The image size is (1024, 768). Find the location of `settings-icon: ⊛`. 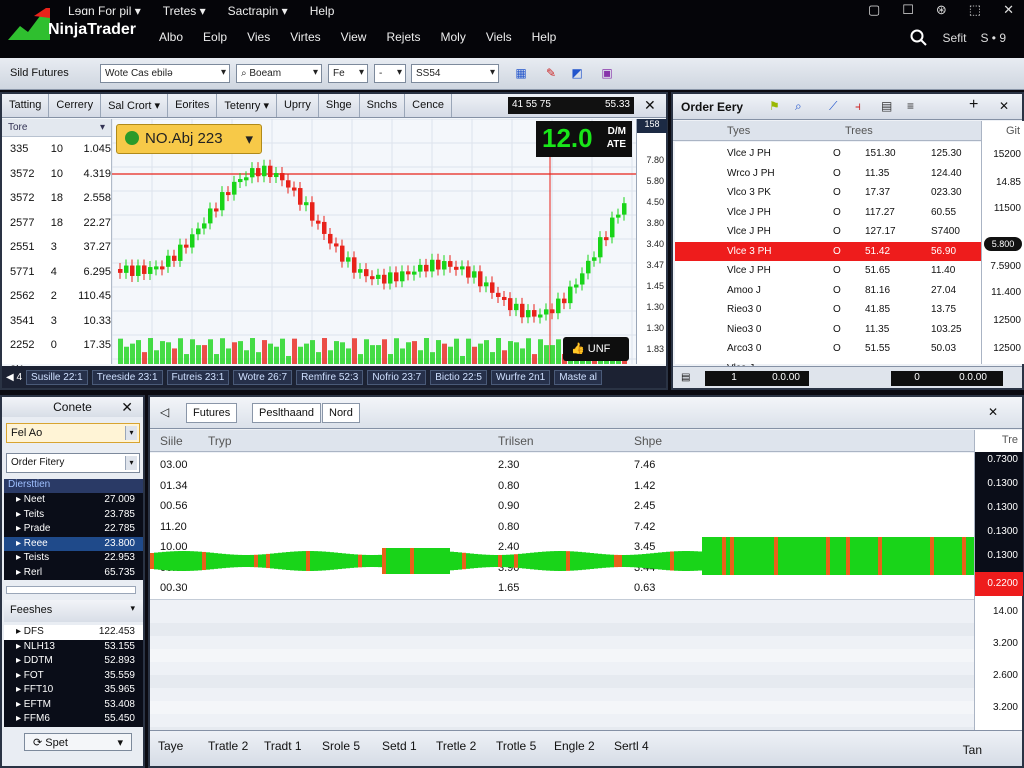

settings-icon: ⊛ is located at coordinates (941, 10).